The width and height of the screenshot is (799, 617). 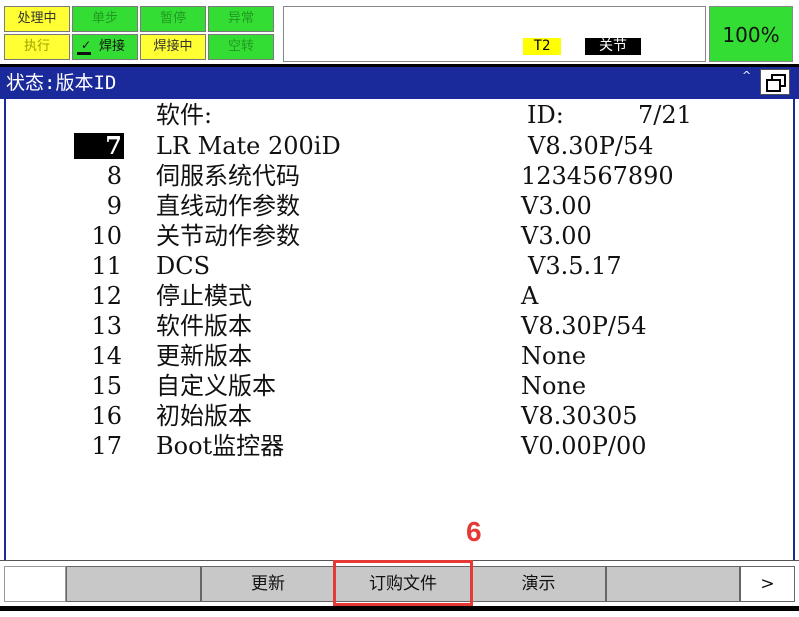 I want to click on row-number: 12, so click(x=92, y=296).